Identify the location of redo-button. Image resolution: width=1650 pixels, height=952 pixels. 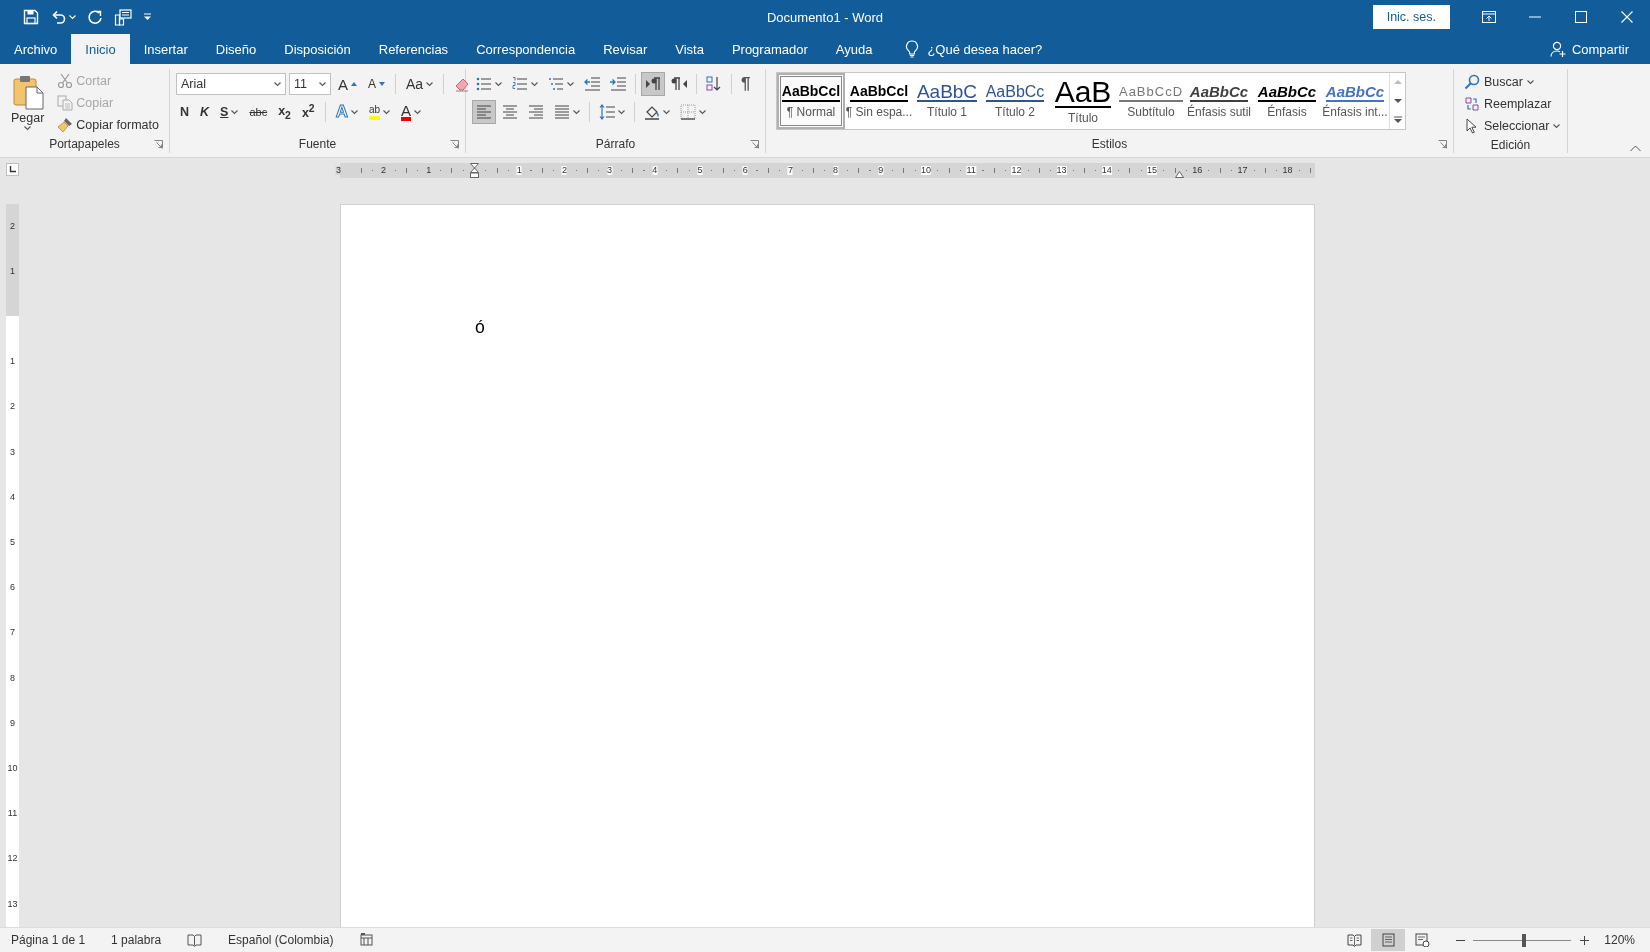
(95, 17).